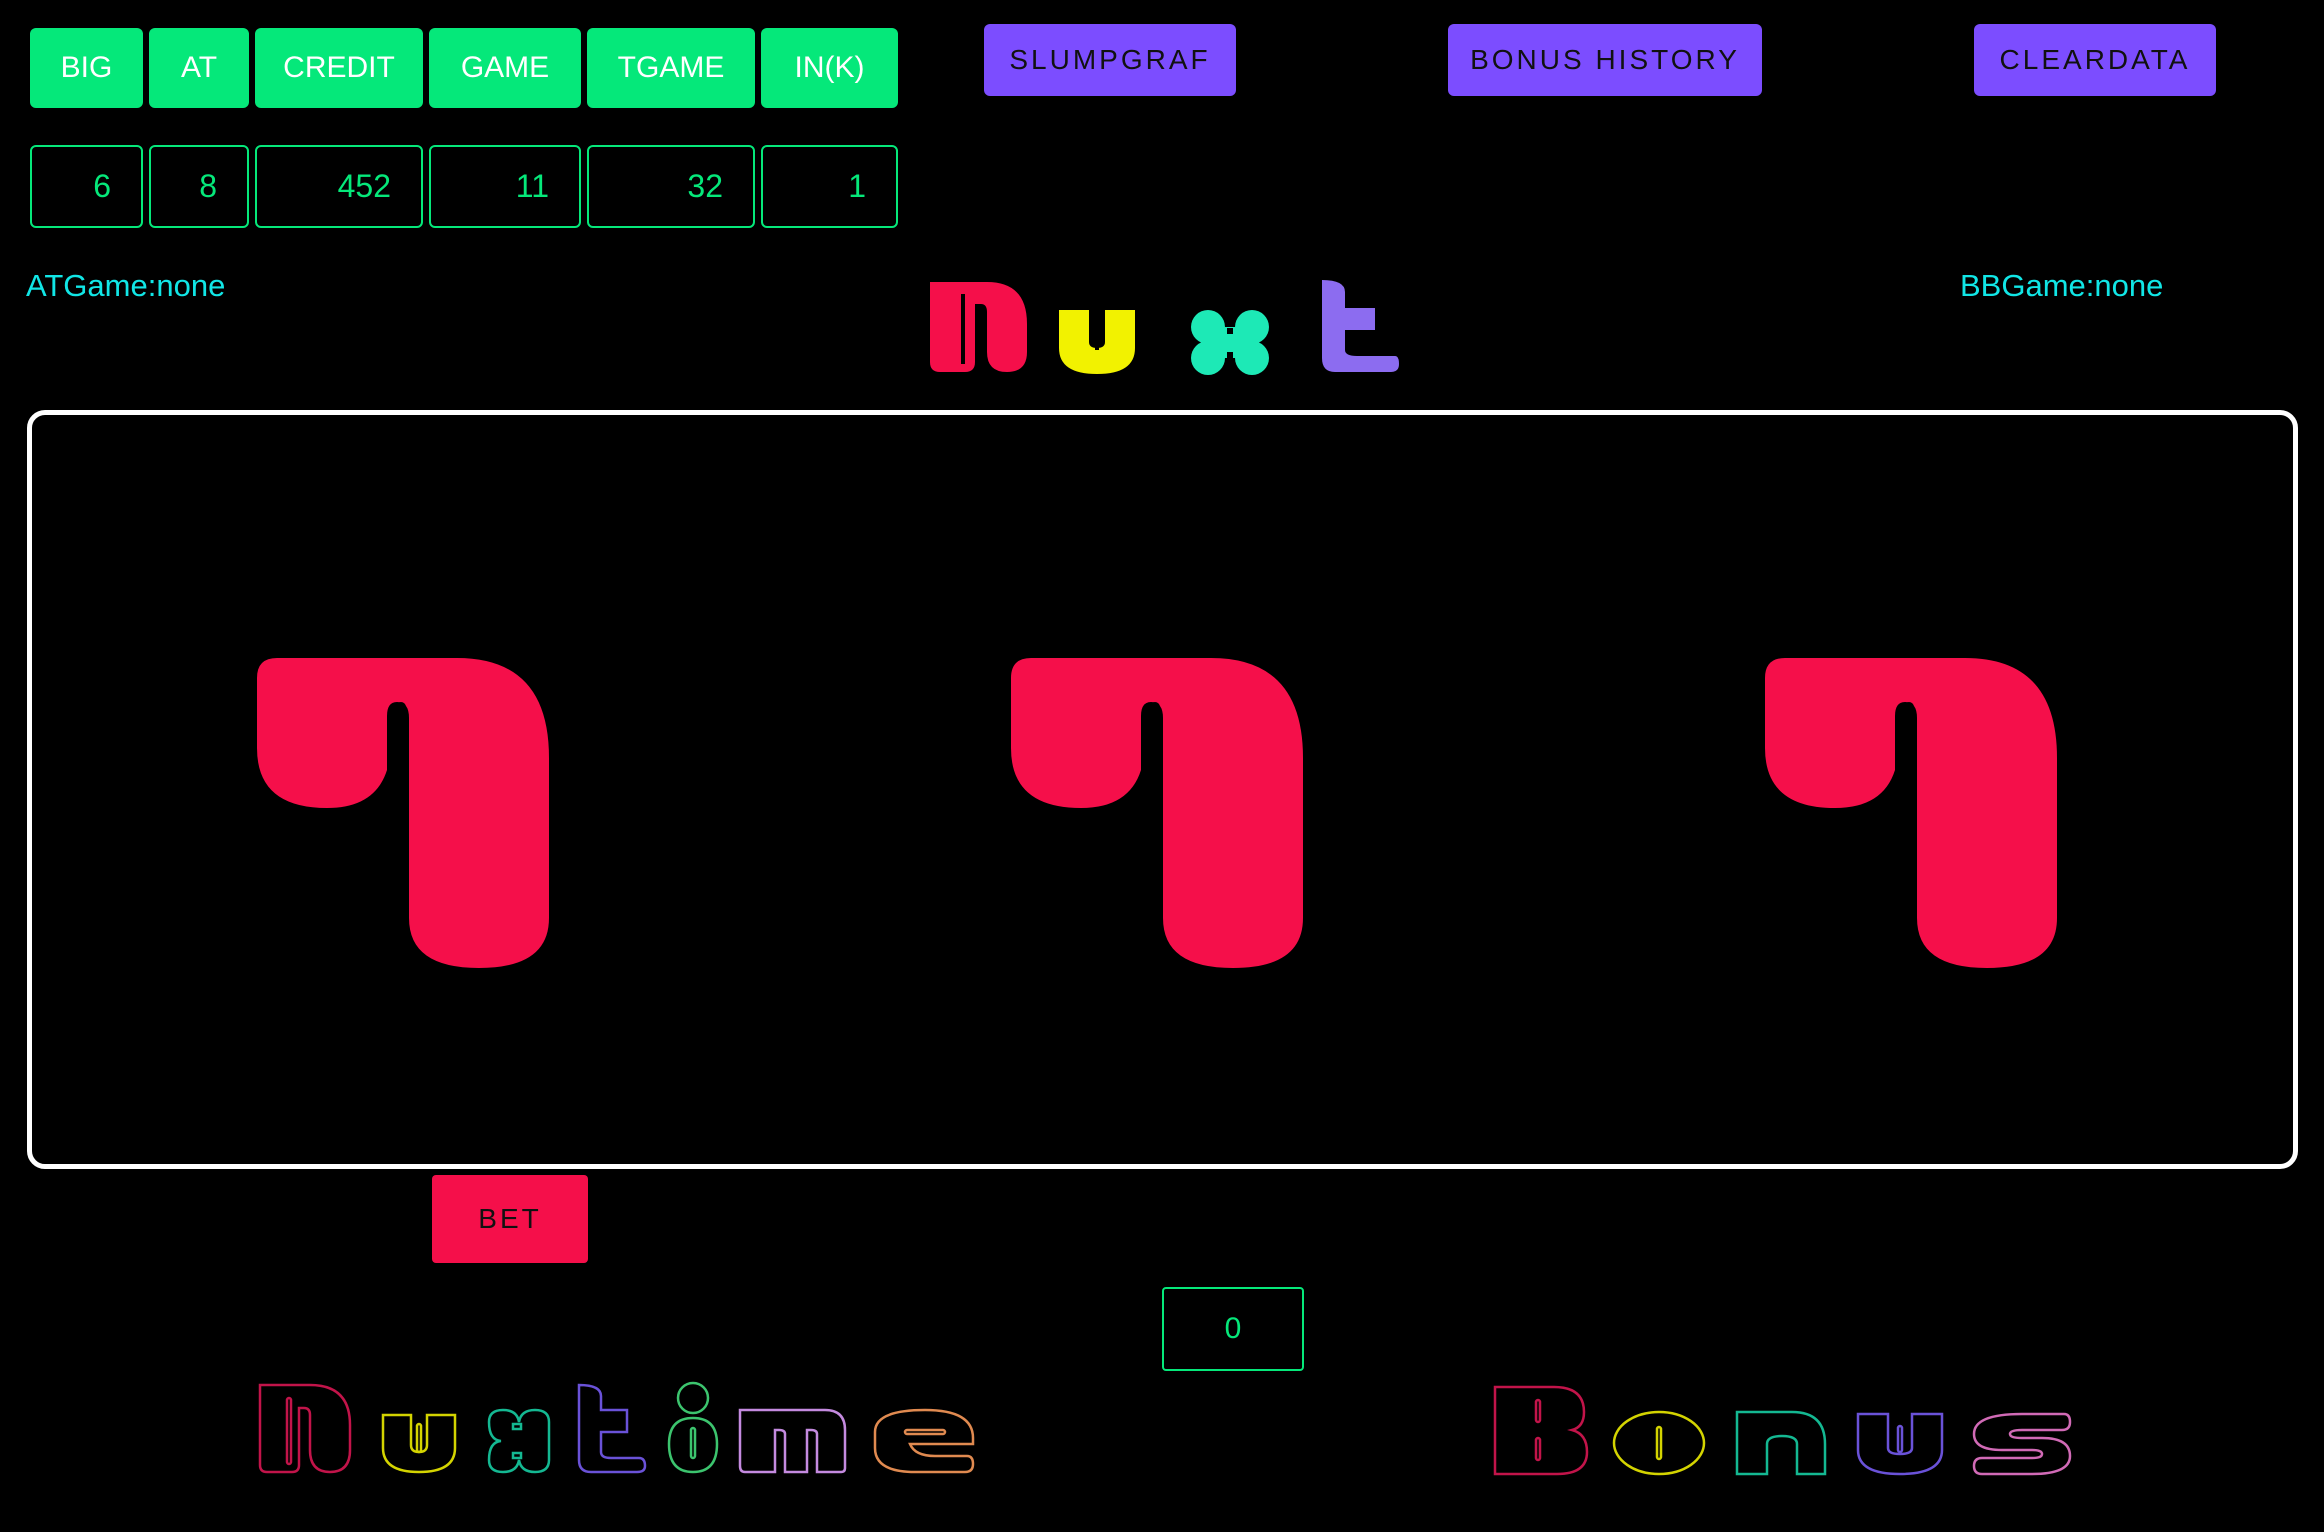  Describe the element at coordinates (2095, 60) in the screenshot. I see `cleardata-button: CLEARDATA` at that location.